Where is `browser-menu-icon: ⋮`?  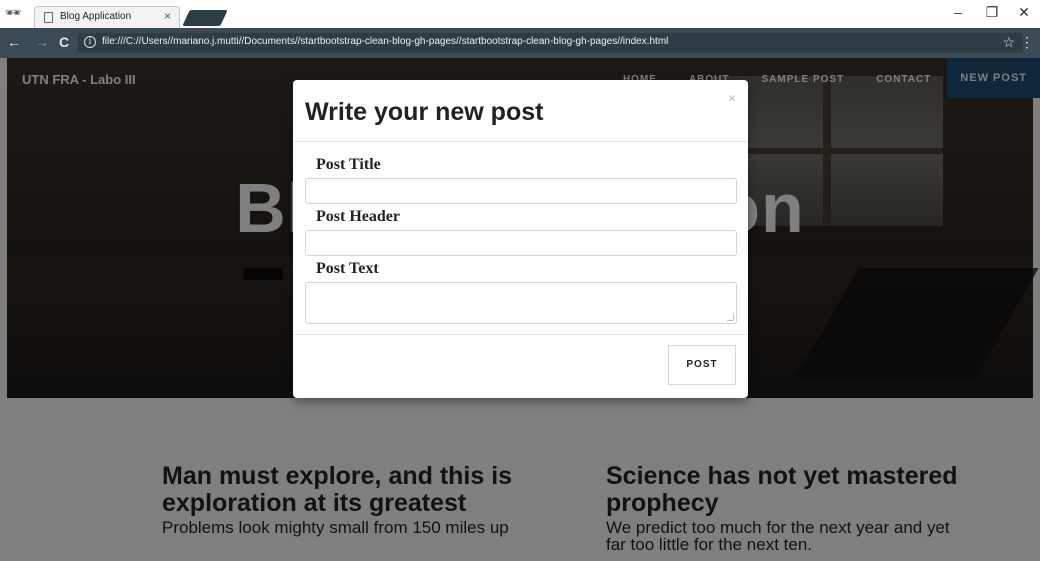
browser-menu-icon: ⋮ is located at coordinates (1027, 42).